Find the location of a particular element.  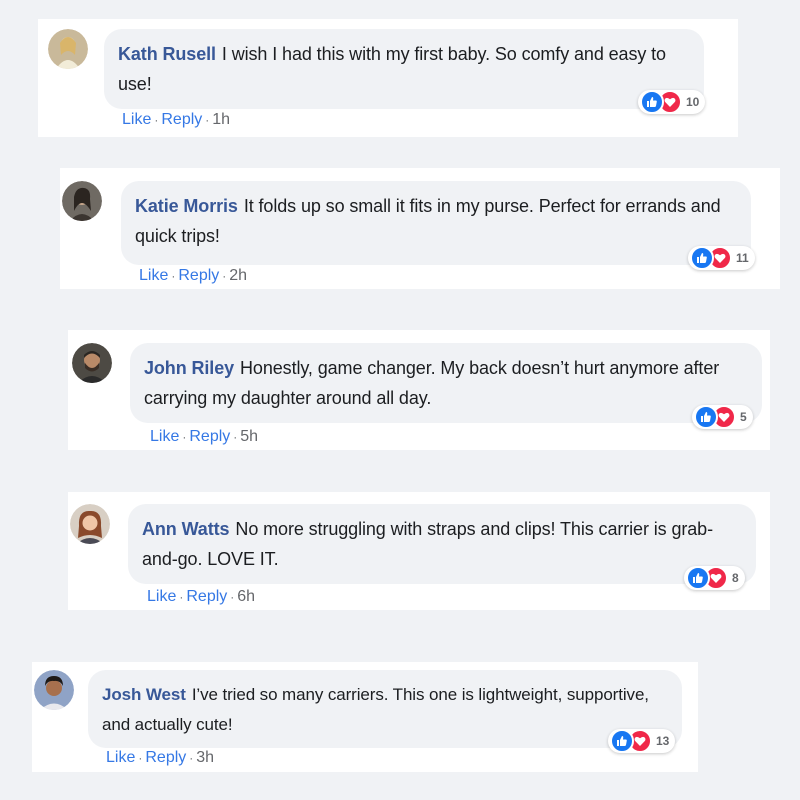

comment-author: Kath Rusell is located at coordinates (167, 54).